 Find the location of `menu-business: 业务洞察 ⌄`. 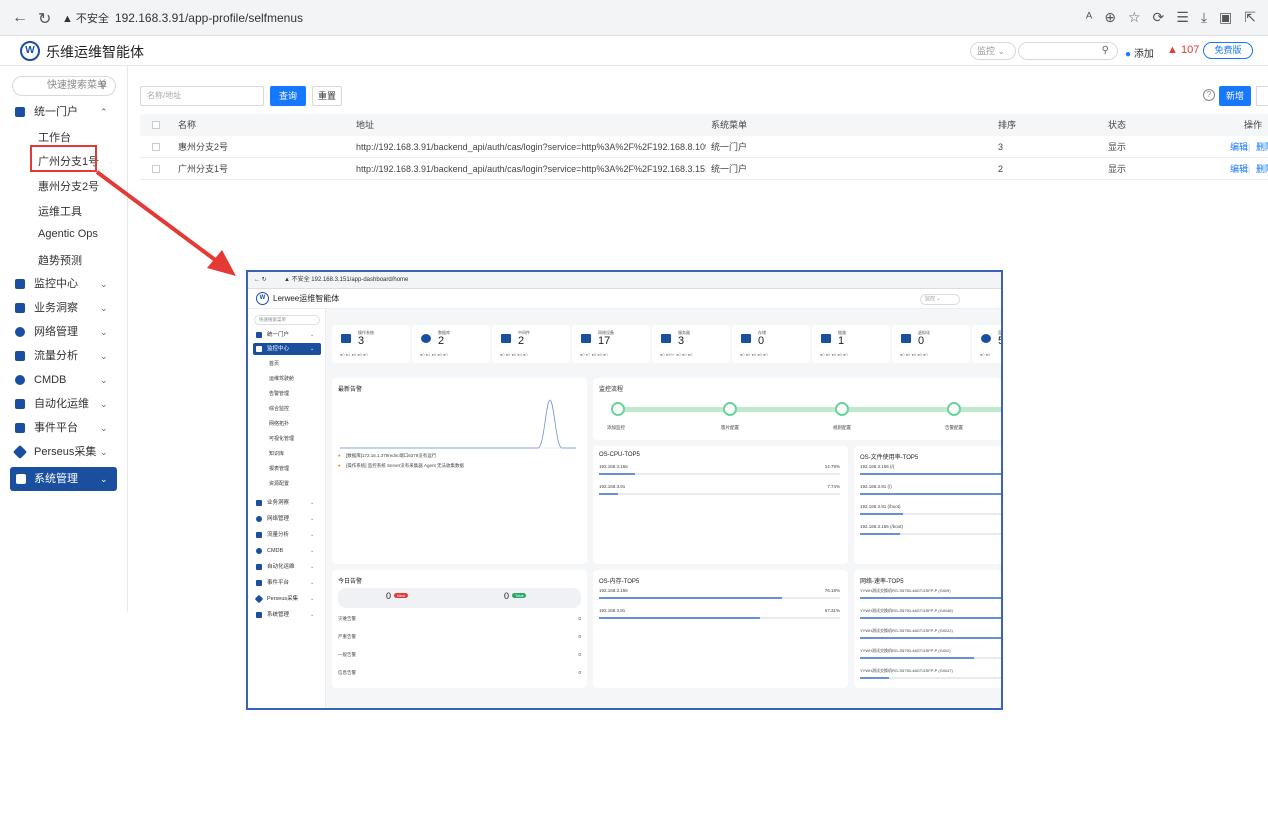

menu-business: 业务洞察 ⌄ is located at coordinates (64, 308).